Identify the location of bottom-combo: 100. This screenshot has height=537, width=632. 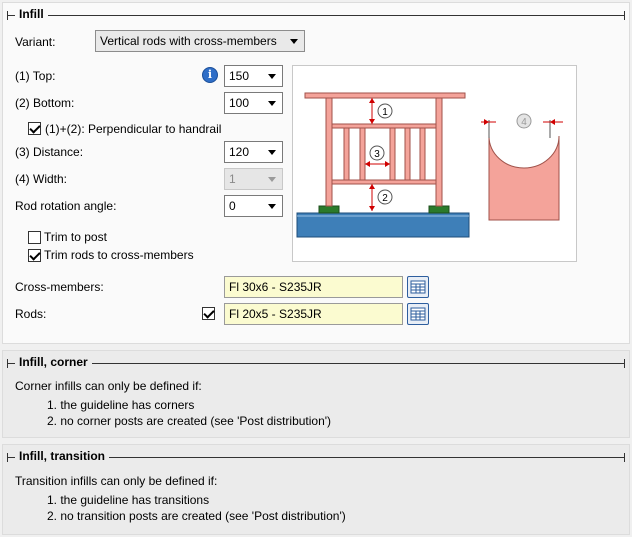
(253, 103).